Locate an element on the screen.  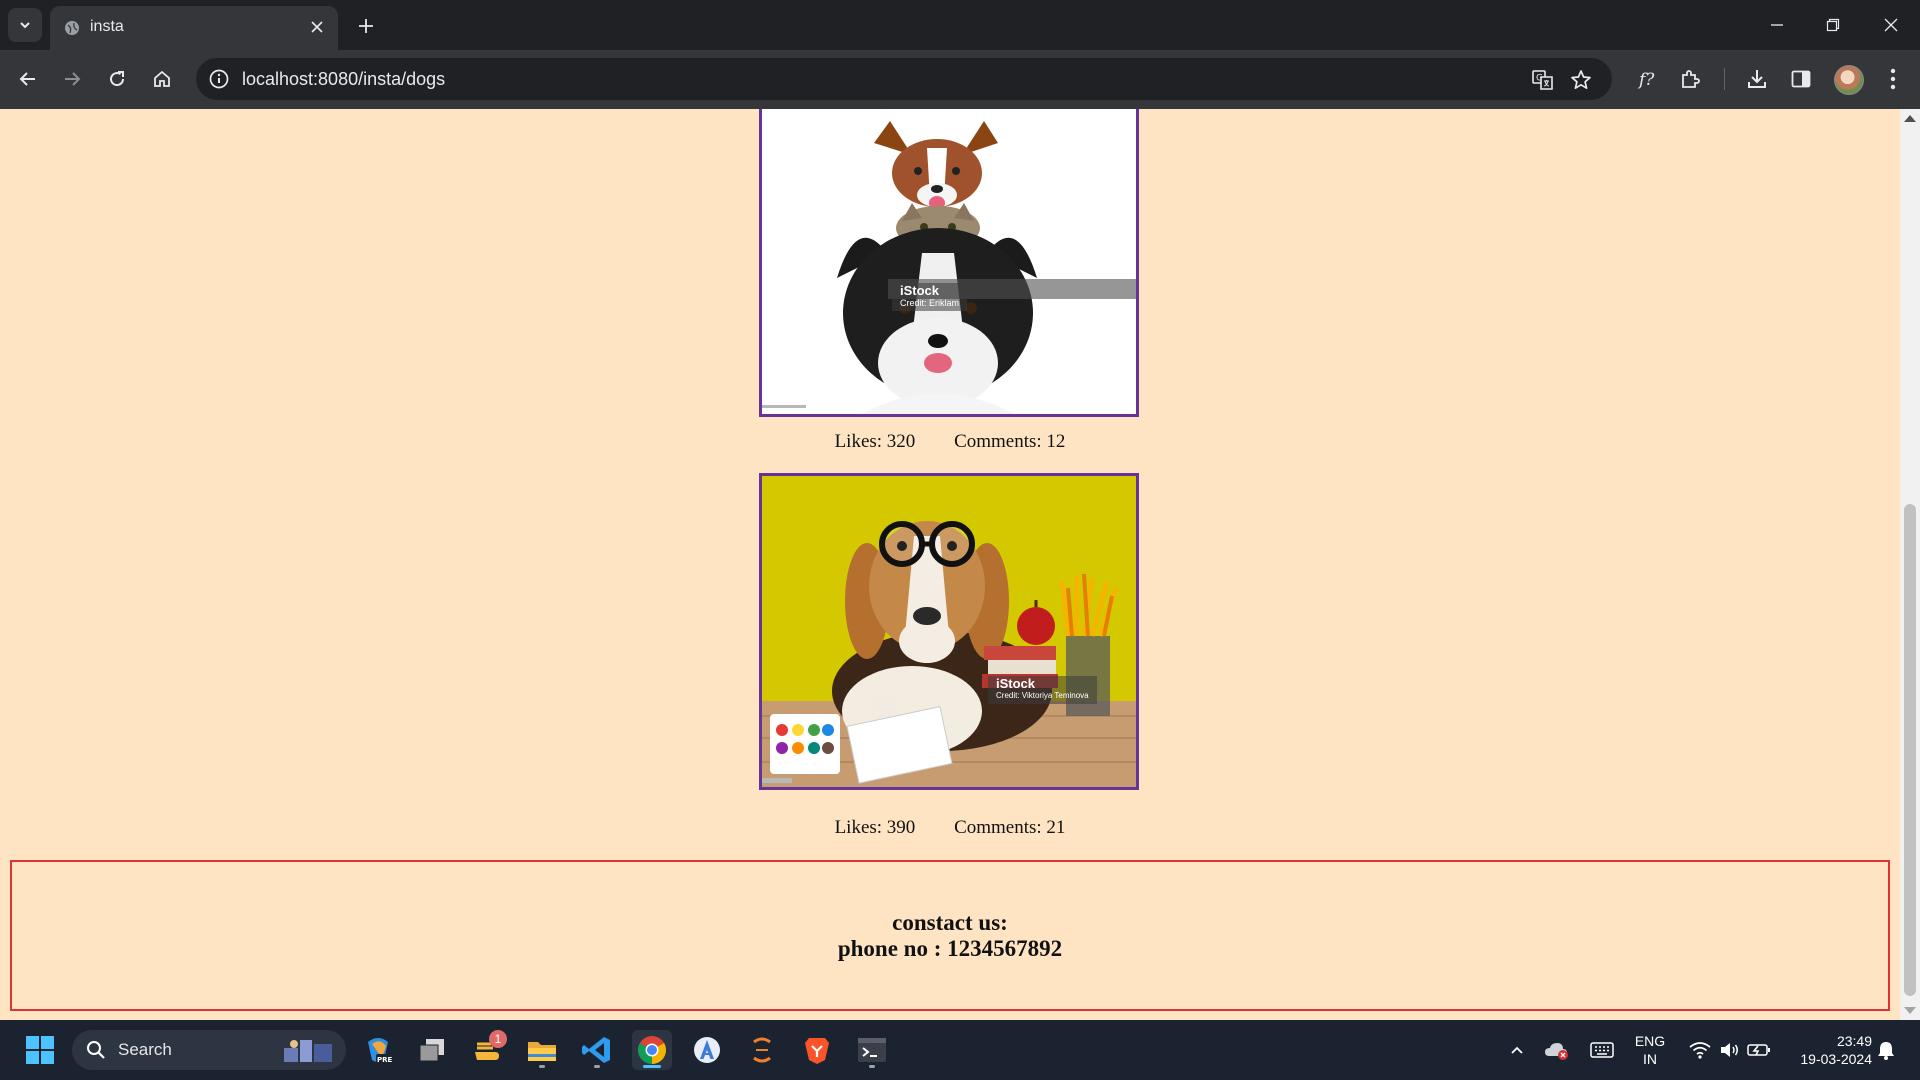
onedrive-status is located at coordinates (1557, 1050).